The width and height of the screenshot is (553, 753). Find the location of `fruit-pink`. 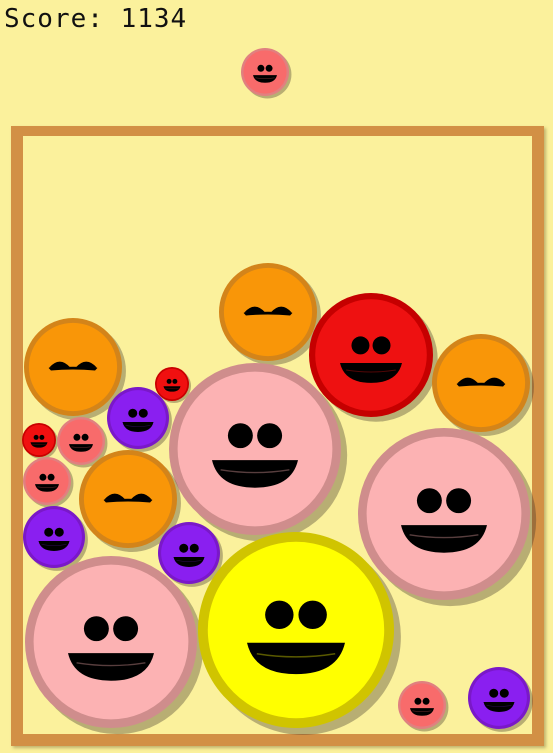

fruit-pink is located at coordinates (447, 517).